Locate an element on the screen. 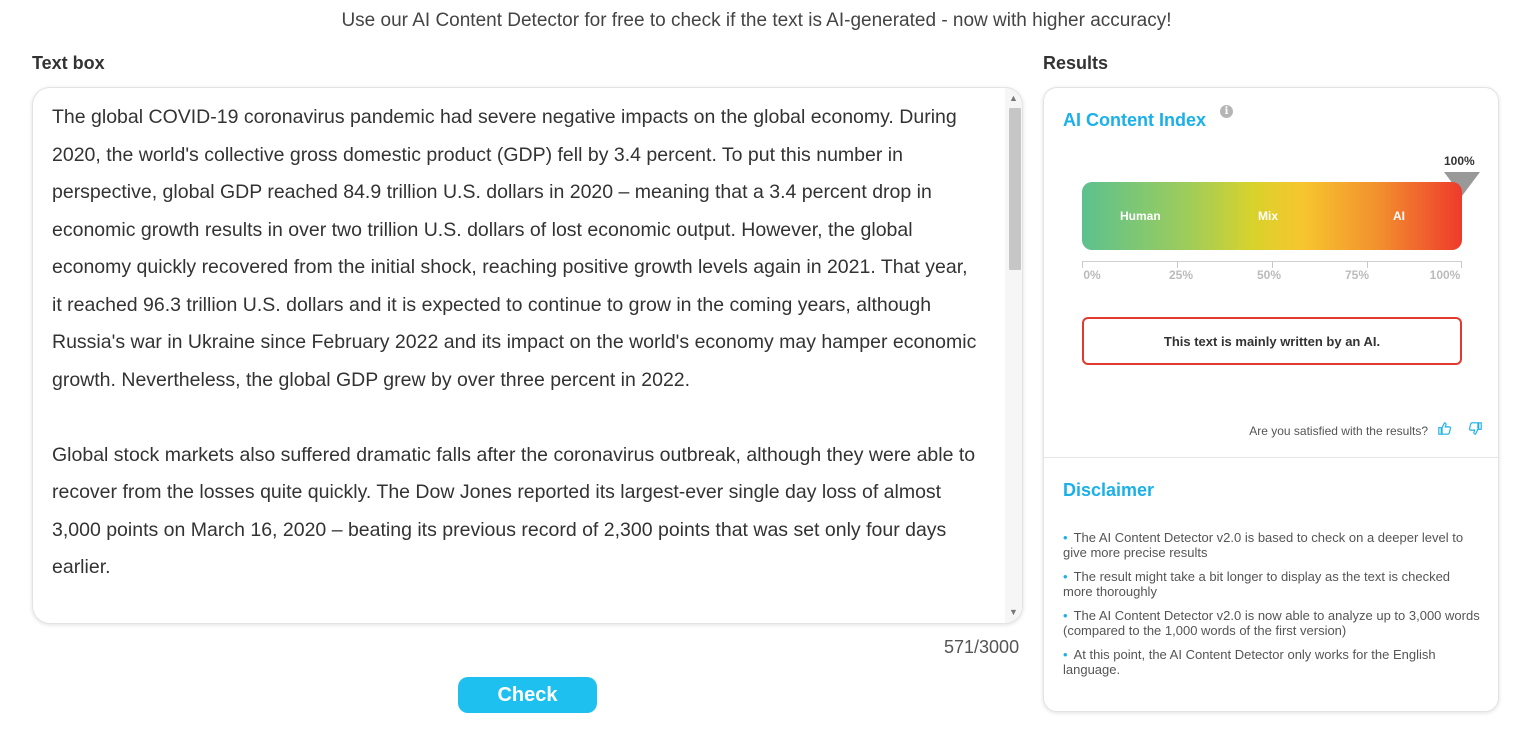 This screenshot has width=1513, height=738. tick-label-50: 50% is located at coordinates (1269, 275).